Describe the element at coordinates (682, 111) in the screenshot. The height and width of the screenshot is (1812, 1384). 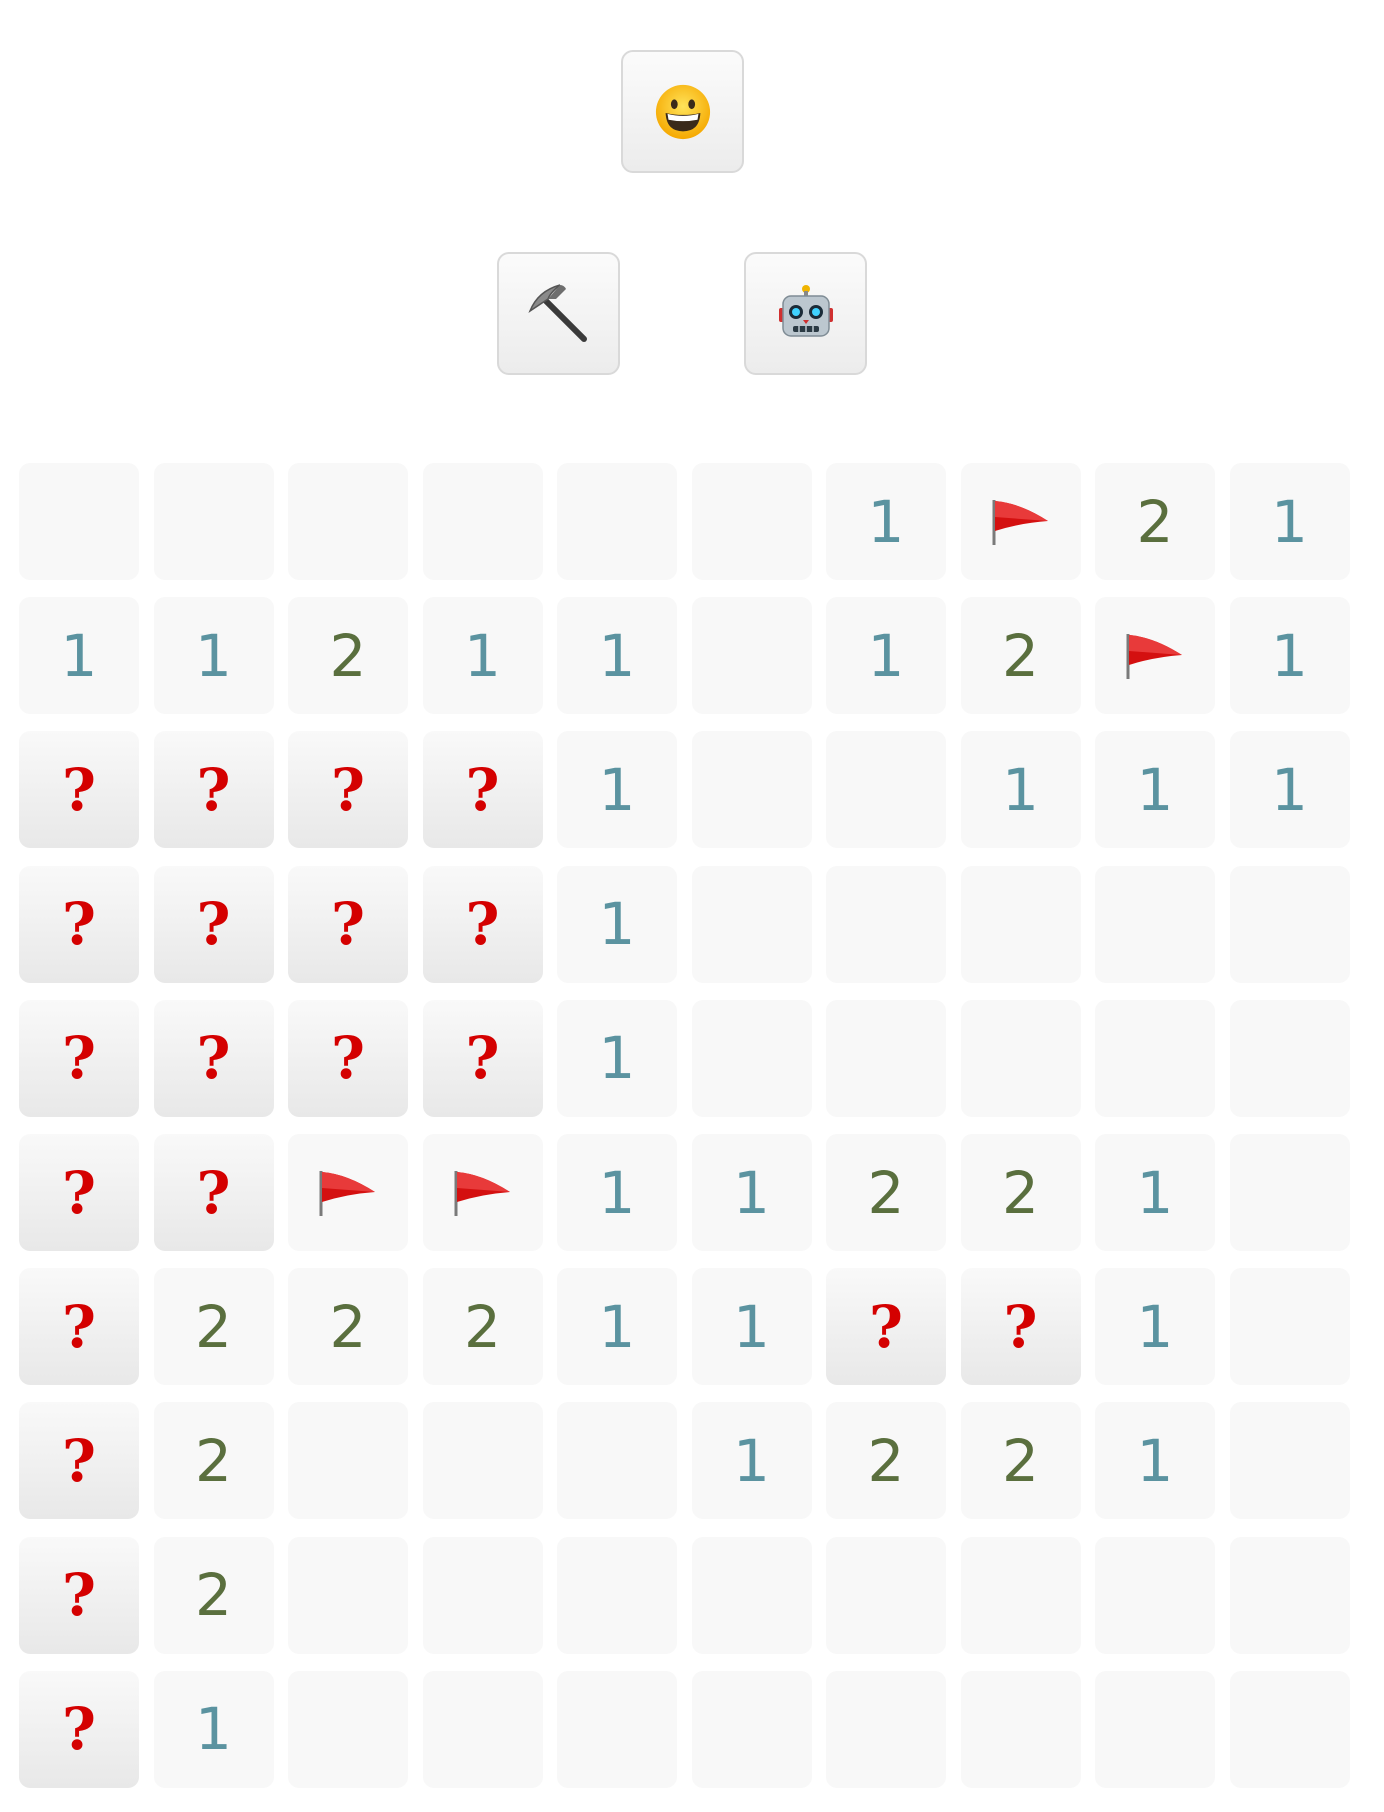
I see `face-button` at that location.